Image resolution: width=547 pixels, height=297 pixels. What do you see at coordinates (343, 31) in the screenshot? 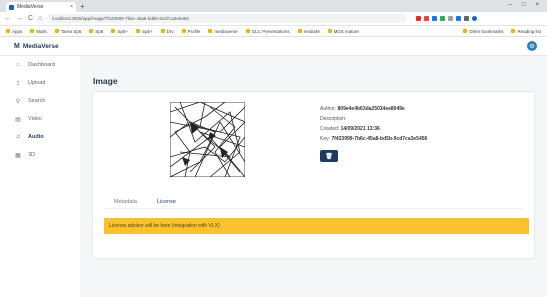
I see `bookmark: MDS mature` at bounding box center [343, 31].